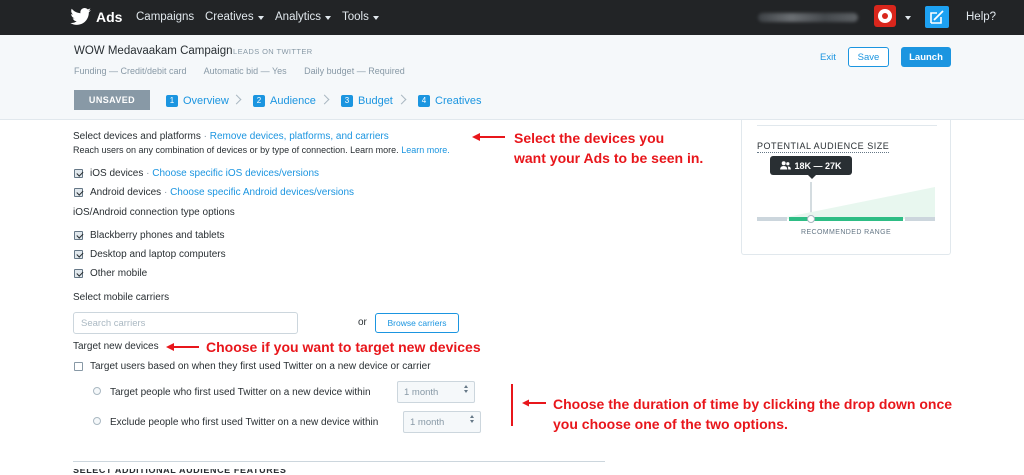 This screenshot has height=475, width=1024. Describe the element at coordinates (117, 173) in the screenshot. I see `ios-label: iOS devices` at that location.